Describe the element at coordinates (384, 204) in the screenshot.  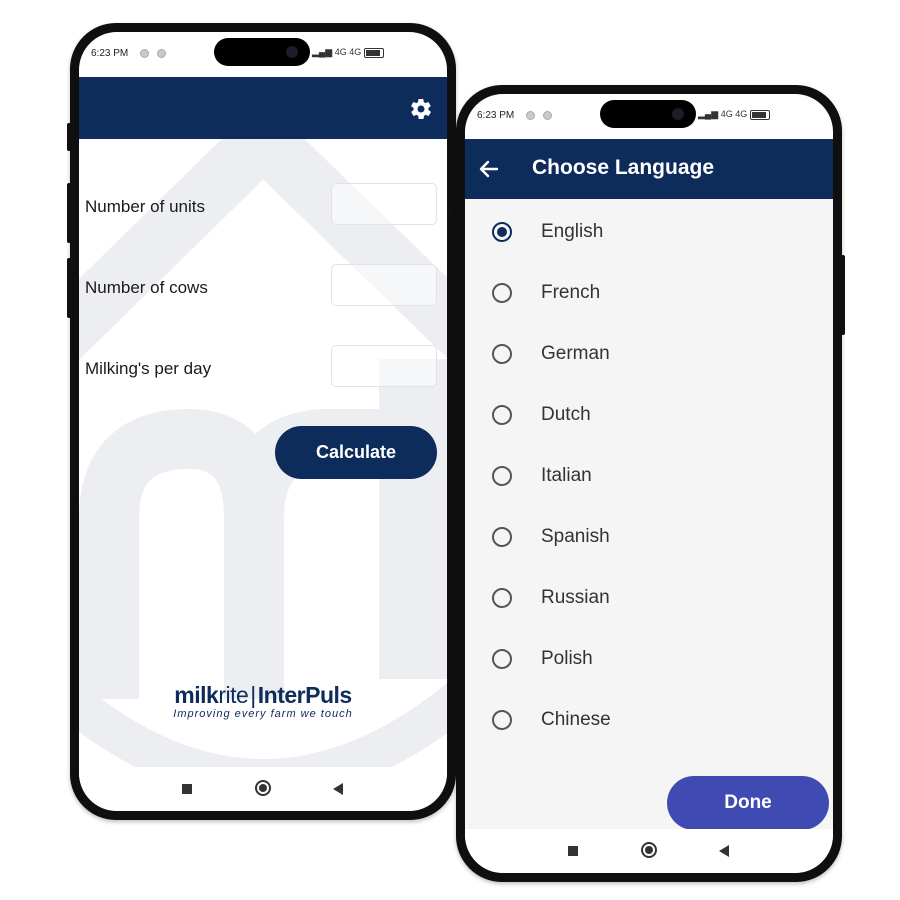
I see `units-input` at that location.